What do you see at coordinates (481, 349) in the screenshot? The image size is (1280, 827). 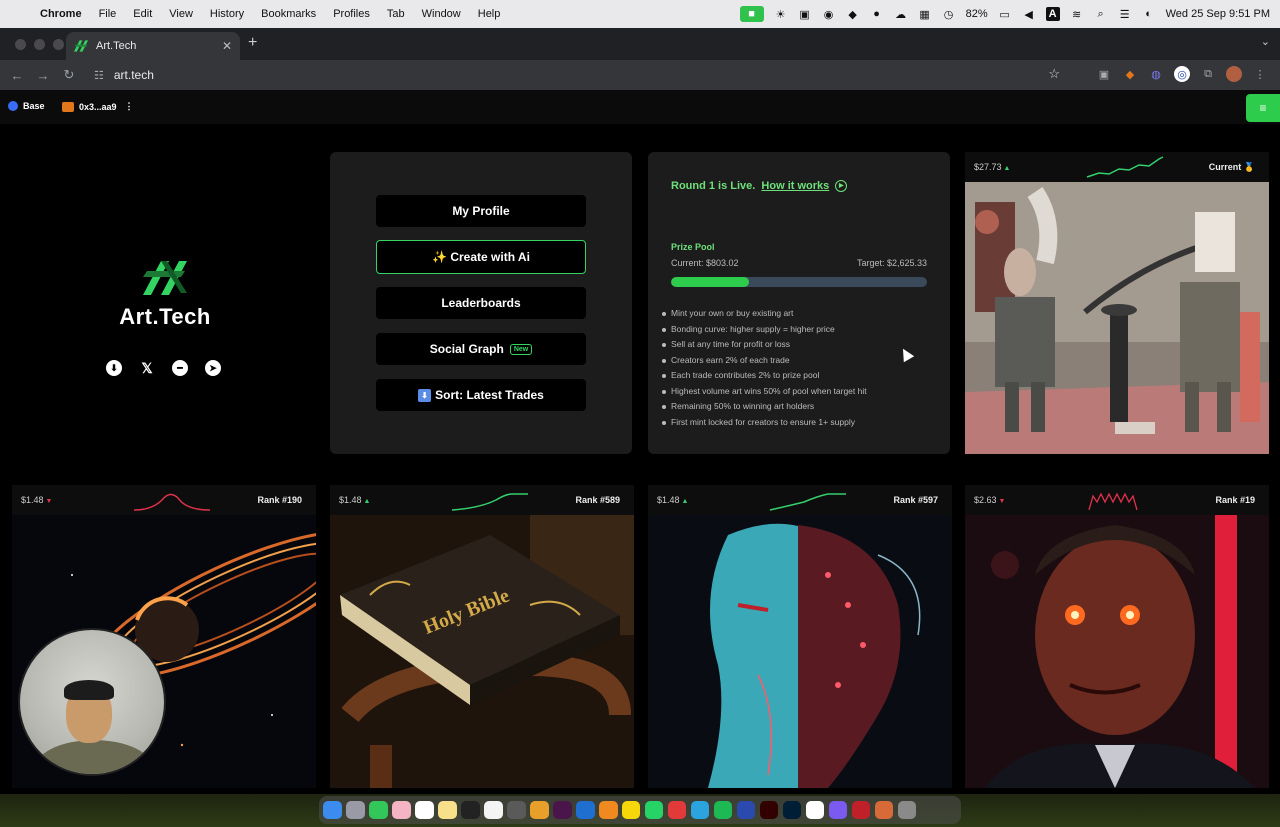 I see `social-graph-button: Social Graph New` at bounding box center [481, 349].